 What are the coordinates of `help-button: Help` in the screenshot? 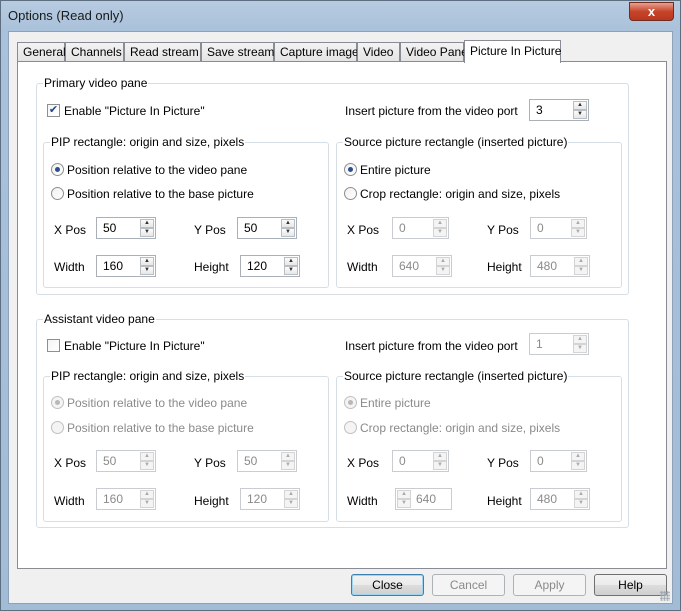 It's located at (630, 585).